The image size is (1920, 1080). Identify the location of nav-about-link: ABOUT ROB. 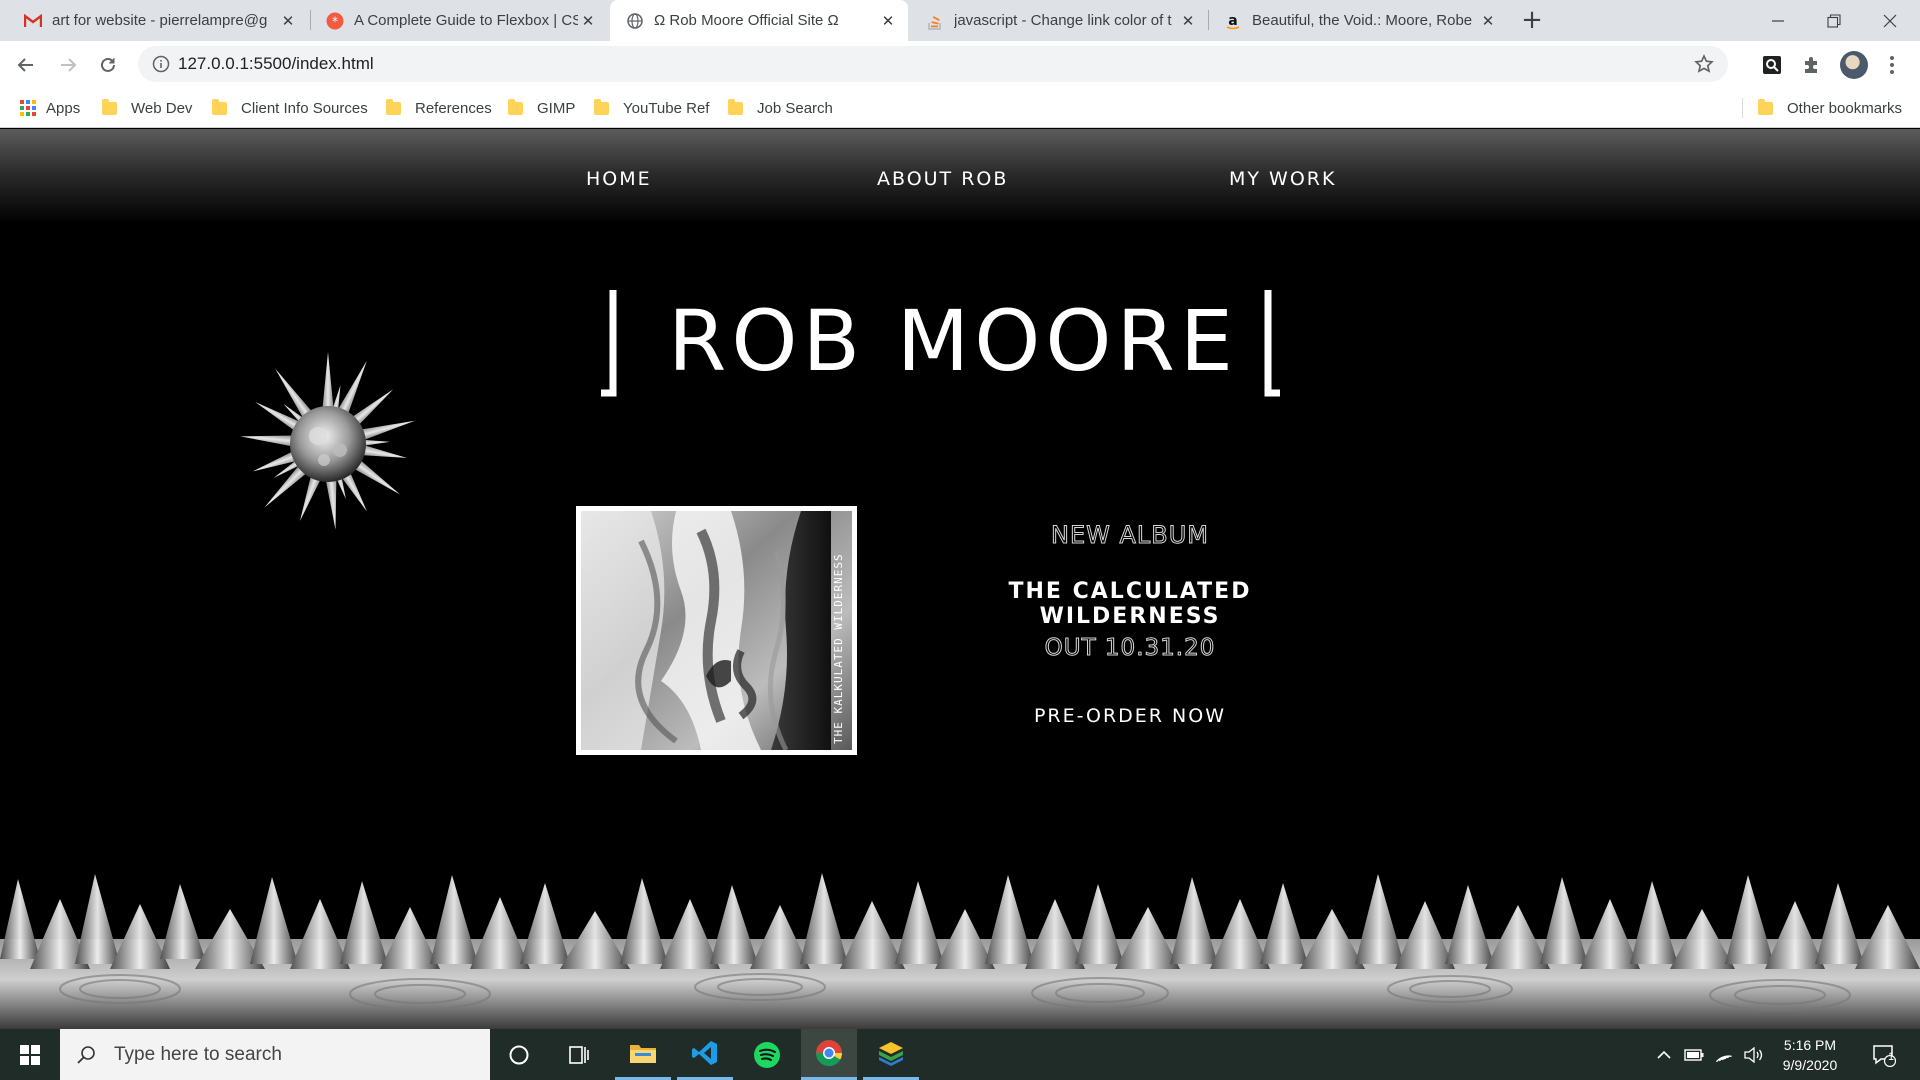
(942, 179).